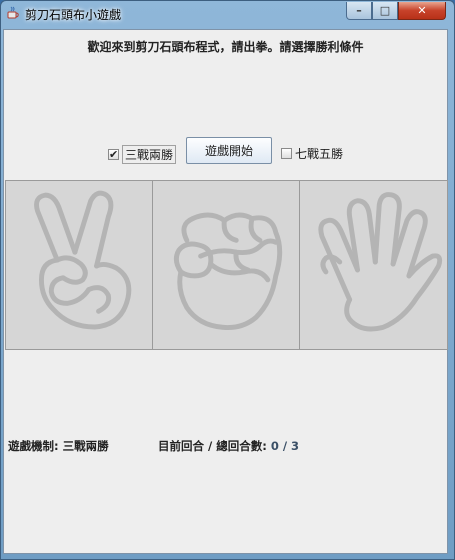  I want to click on scissors-button, so click(79, 265).